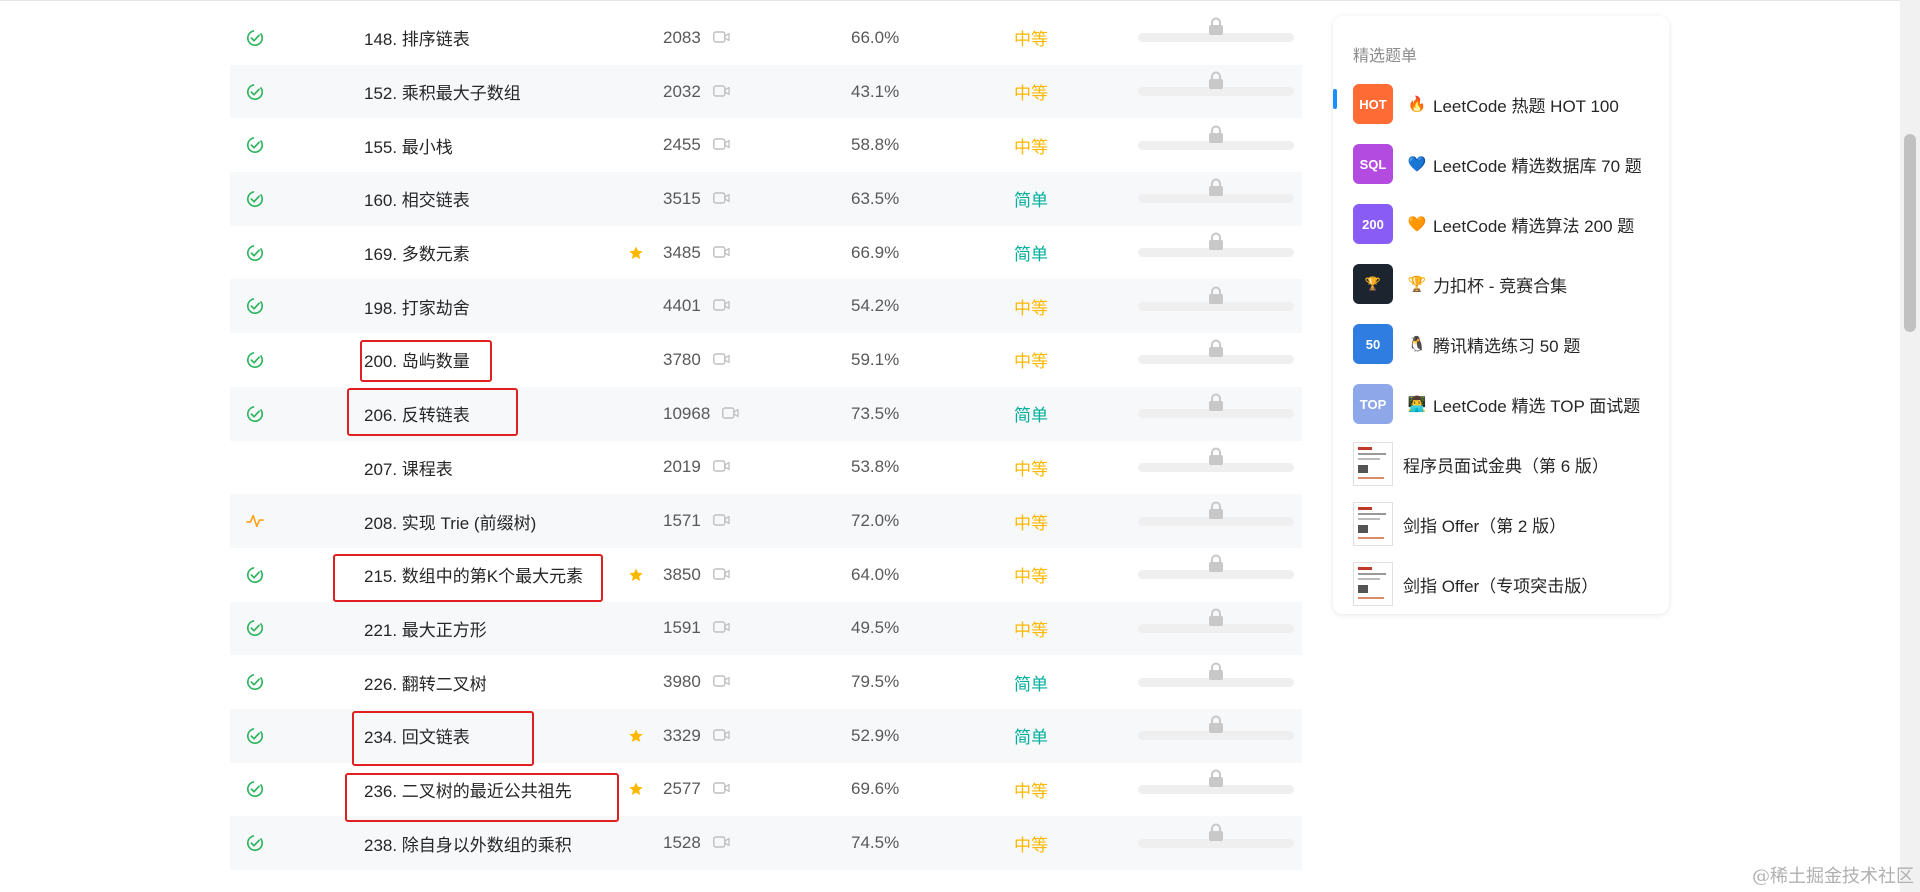 This screenshot has width=1920, height=892. I want to click on active-indicator, so click(1335, 99).